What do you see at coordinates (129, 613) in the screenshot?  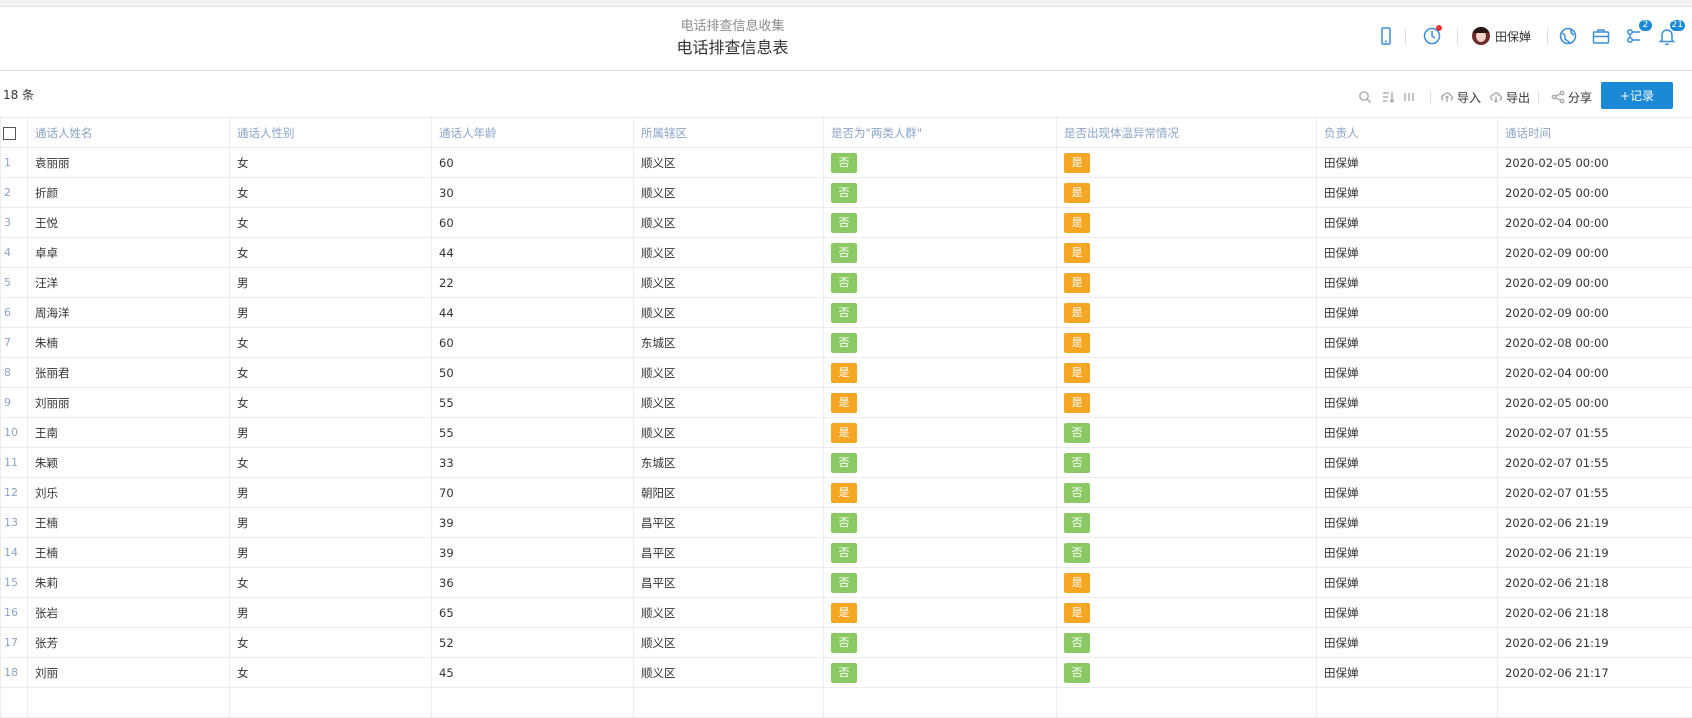 I see `cell-name: 张岩` at bounding box center [129, 613].